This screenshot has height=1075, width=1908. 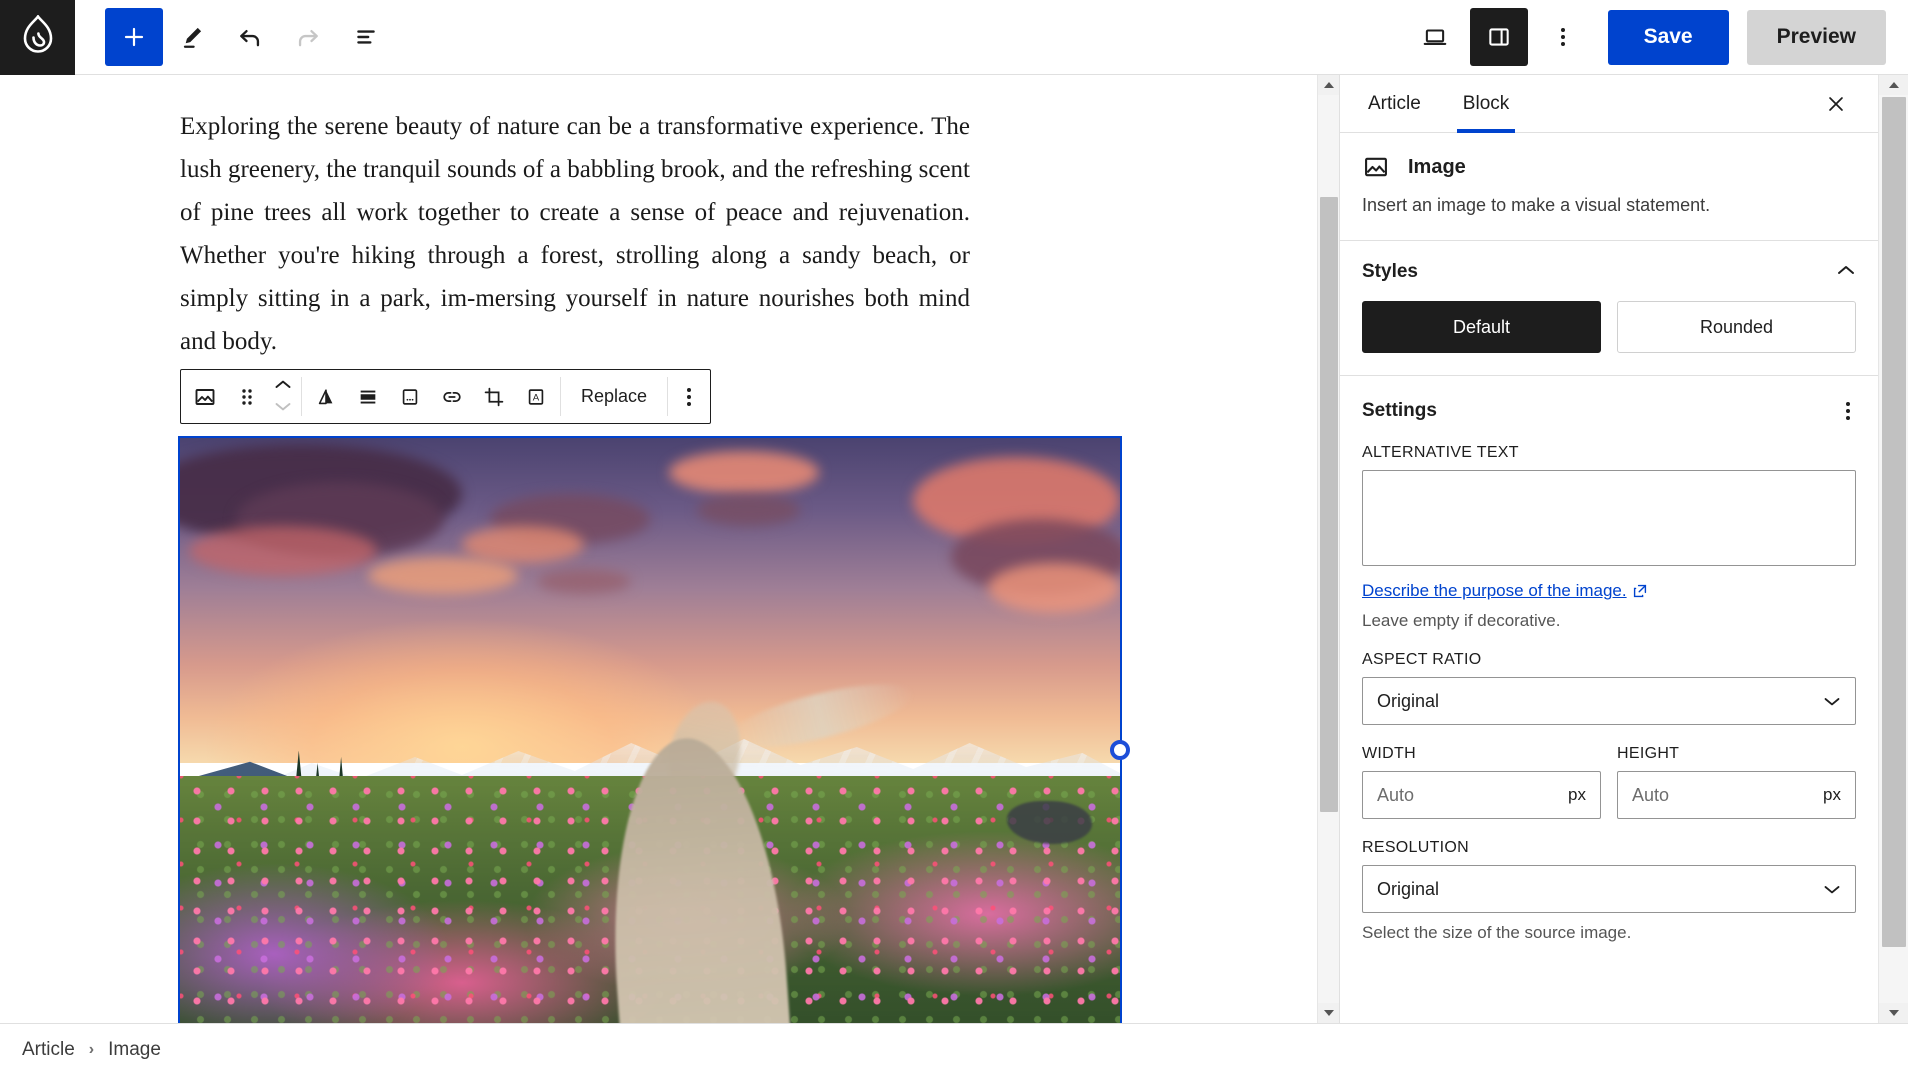 I want to click on width-field: WIDTH Auto px, so click(x=1481, y=782).